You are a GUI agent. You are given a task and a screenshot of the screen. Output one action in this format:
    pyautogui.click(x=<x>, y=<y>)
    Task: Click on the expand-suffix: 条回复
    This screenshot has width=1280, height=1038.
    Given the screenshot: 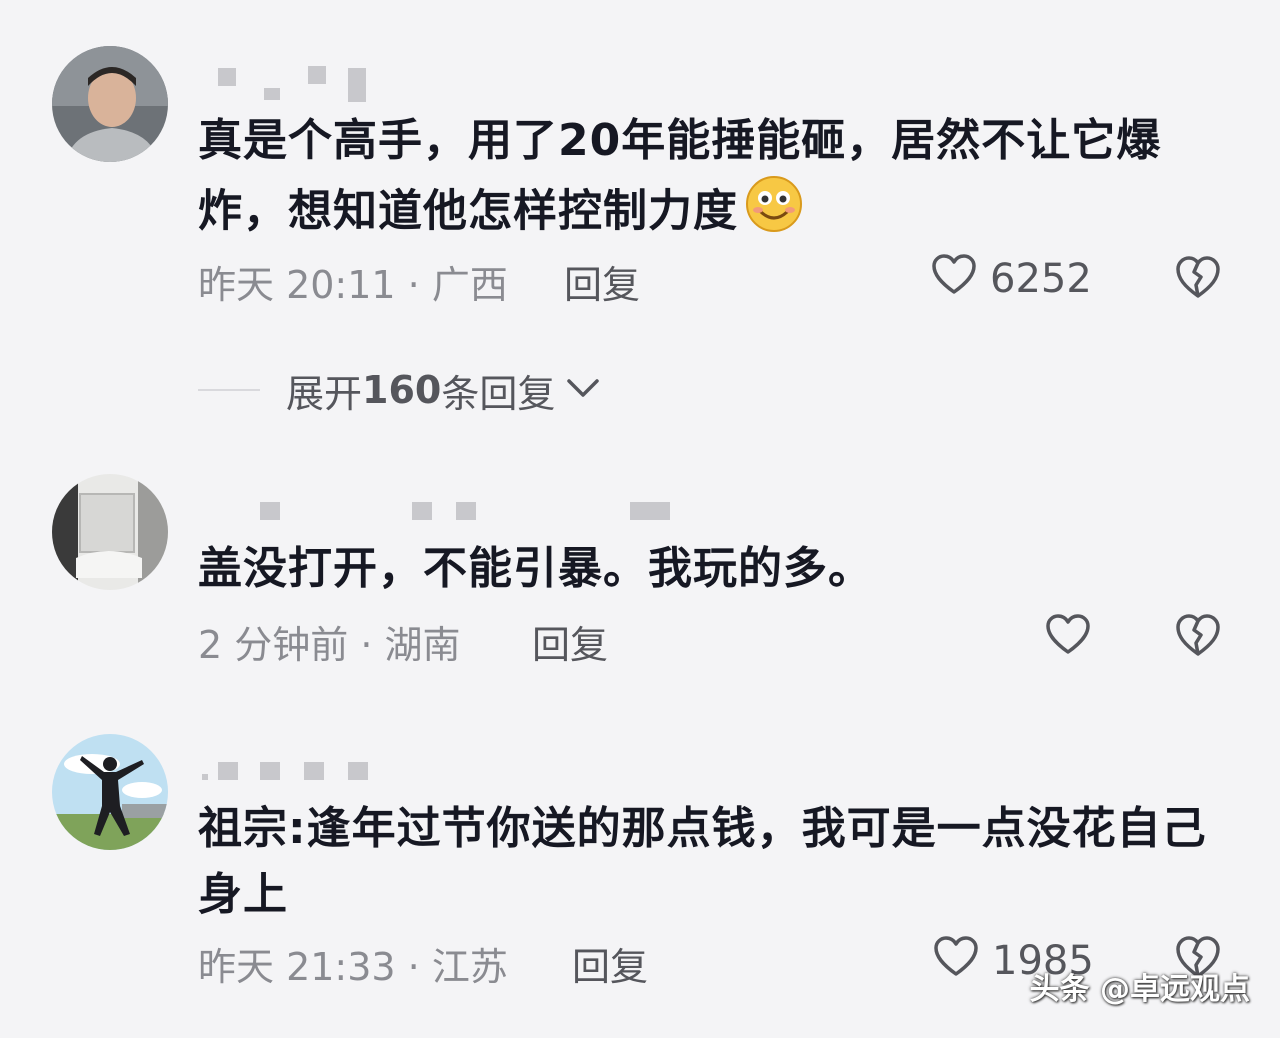 What is the action you would take?
    pyautogui.click(x=498, y=393)
    